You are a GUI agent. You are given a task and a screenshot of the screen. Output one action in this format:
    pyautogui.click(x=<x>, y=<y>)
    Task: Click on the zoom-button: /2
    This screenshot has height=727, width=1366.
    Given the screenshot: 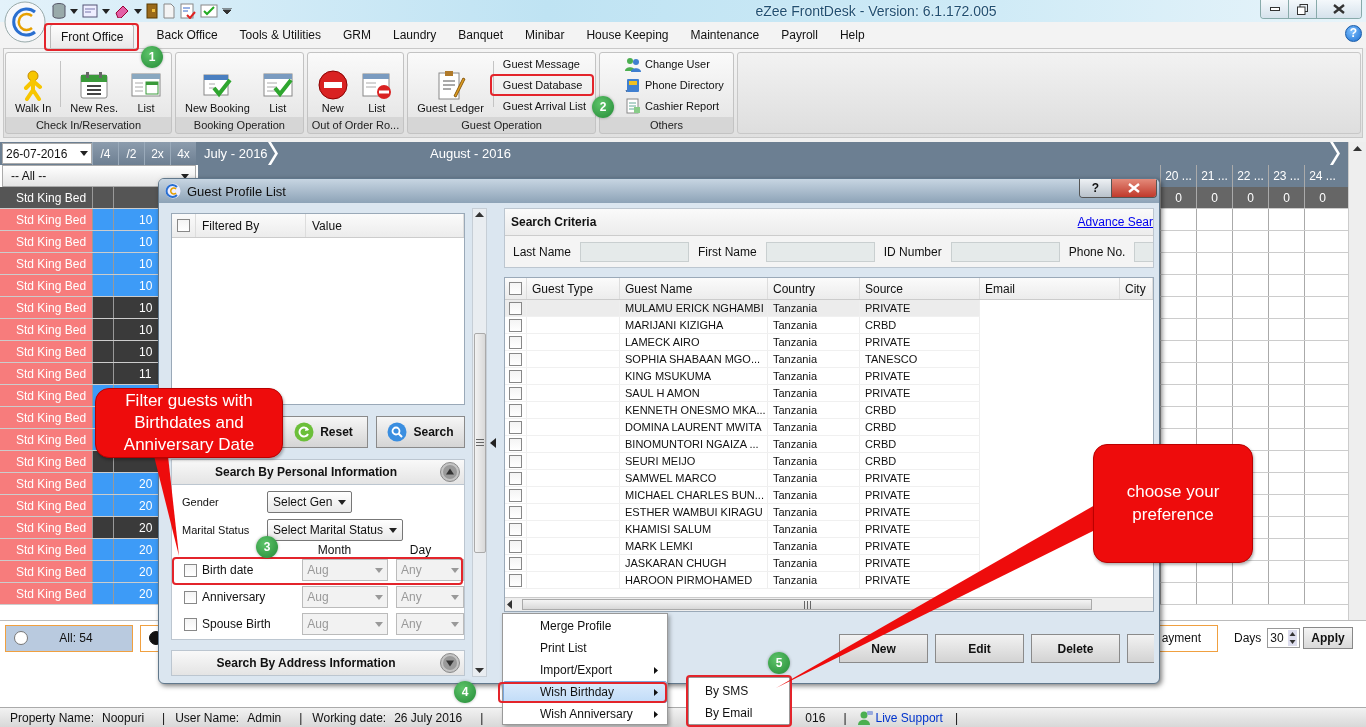 What is the action you would take?
    pyautogui.click(x=131, y=153)
    